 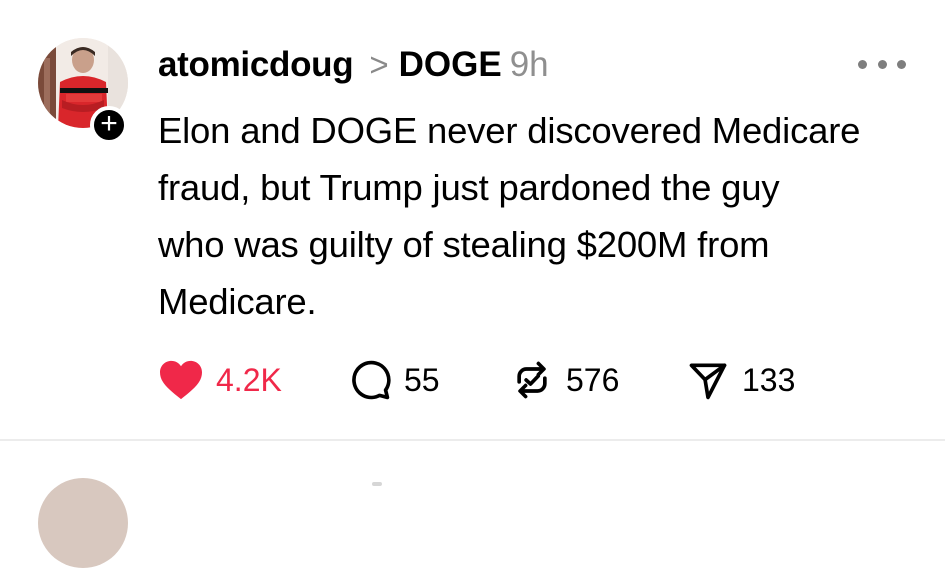 I want to click on like-count: 4.2K, so click(x=249, y=379).